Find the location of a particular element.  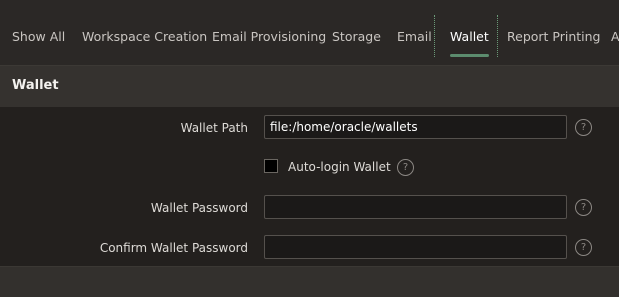

tab-label: A is located at coordinates (615, 36).